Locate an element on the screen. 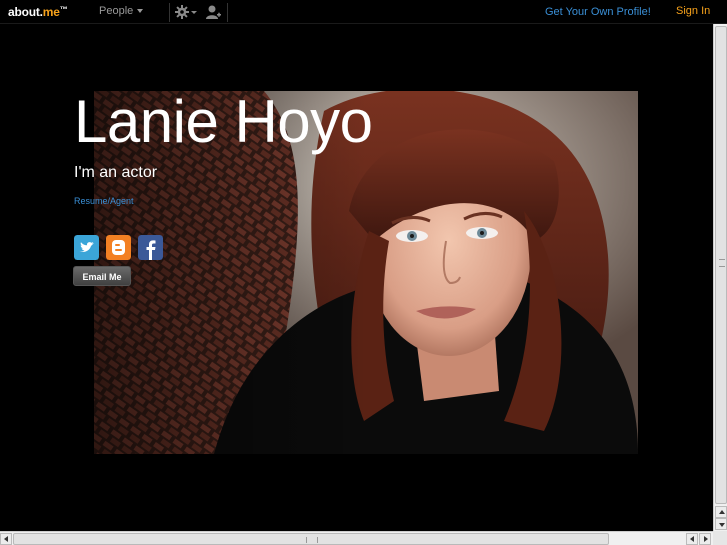 Image resolution: width=727 pixels, height=545 pixels. scroll-up-button is located at coordinates (721, 512).